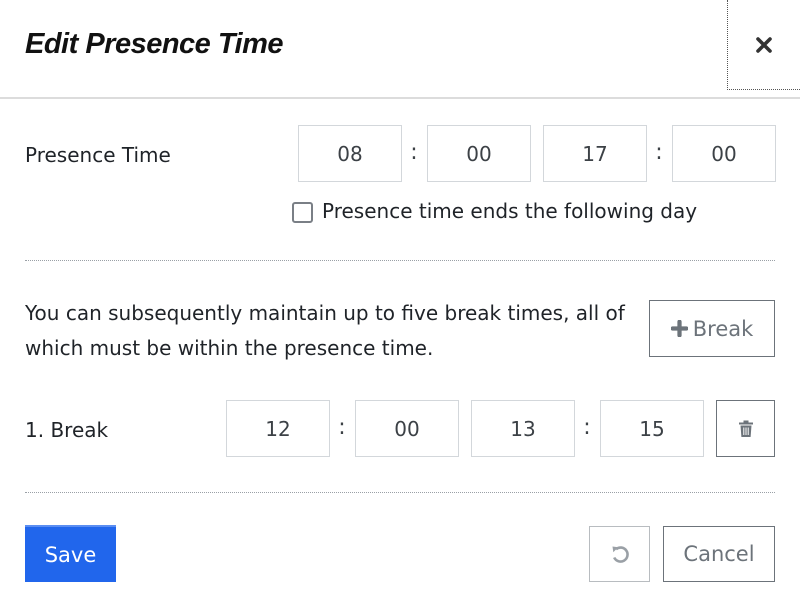 Image resolution: width=800 pixels, height=606 pixels. I want to click on delete-break-button, so click(745, 428).